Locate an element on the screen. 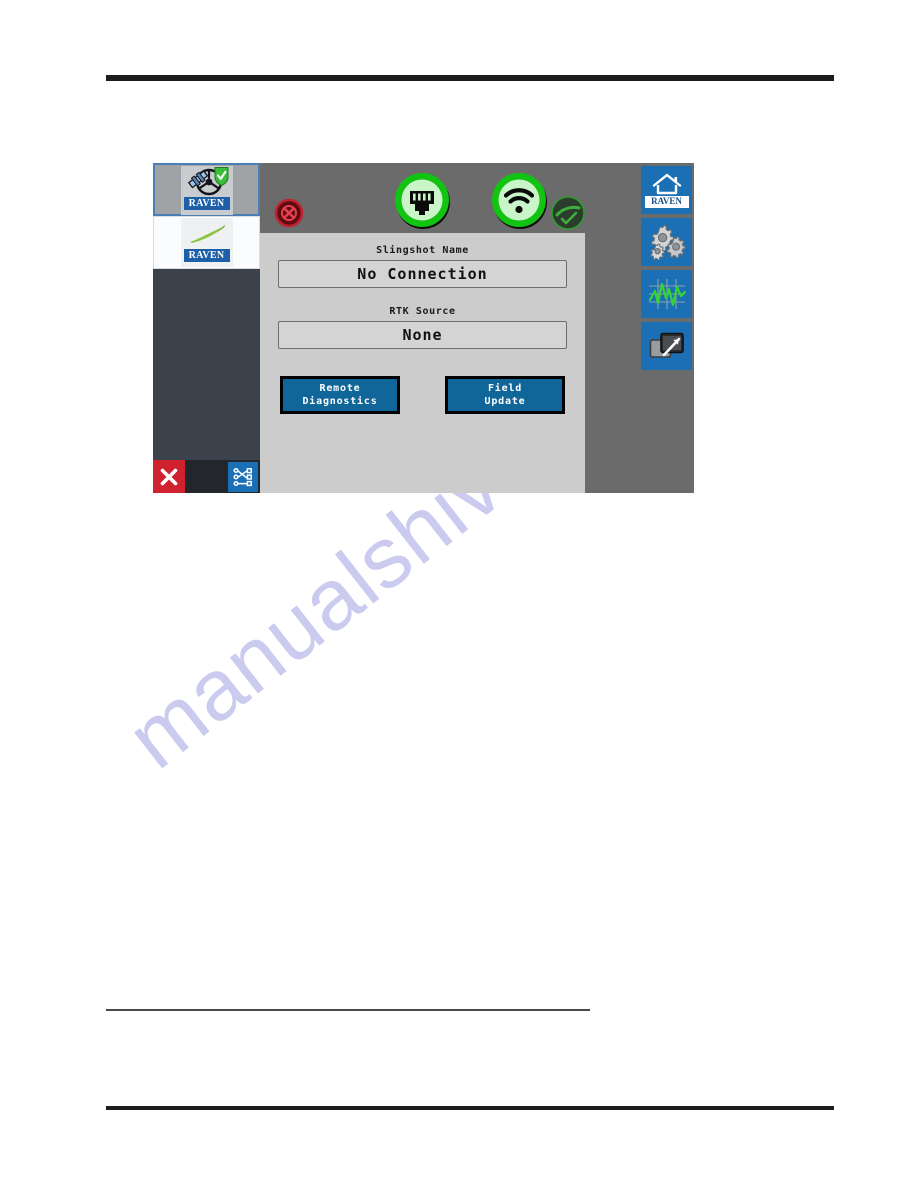  diagnostics-button is located at coordinates (666, 294).